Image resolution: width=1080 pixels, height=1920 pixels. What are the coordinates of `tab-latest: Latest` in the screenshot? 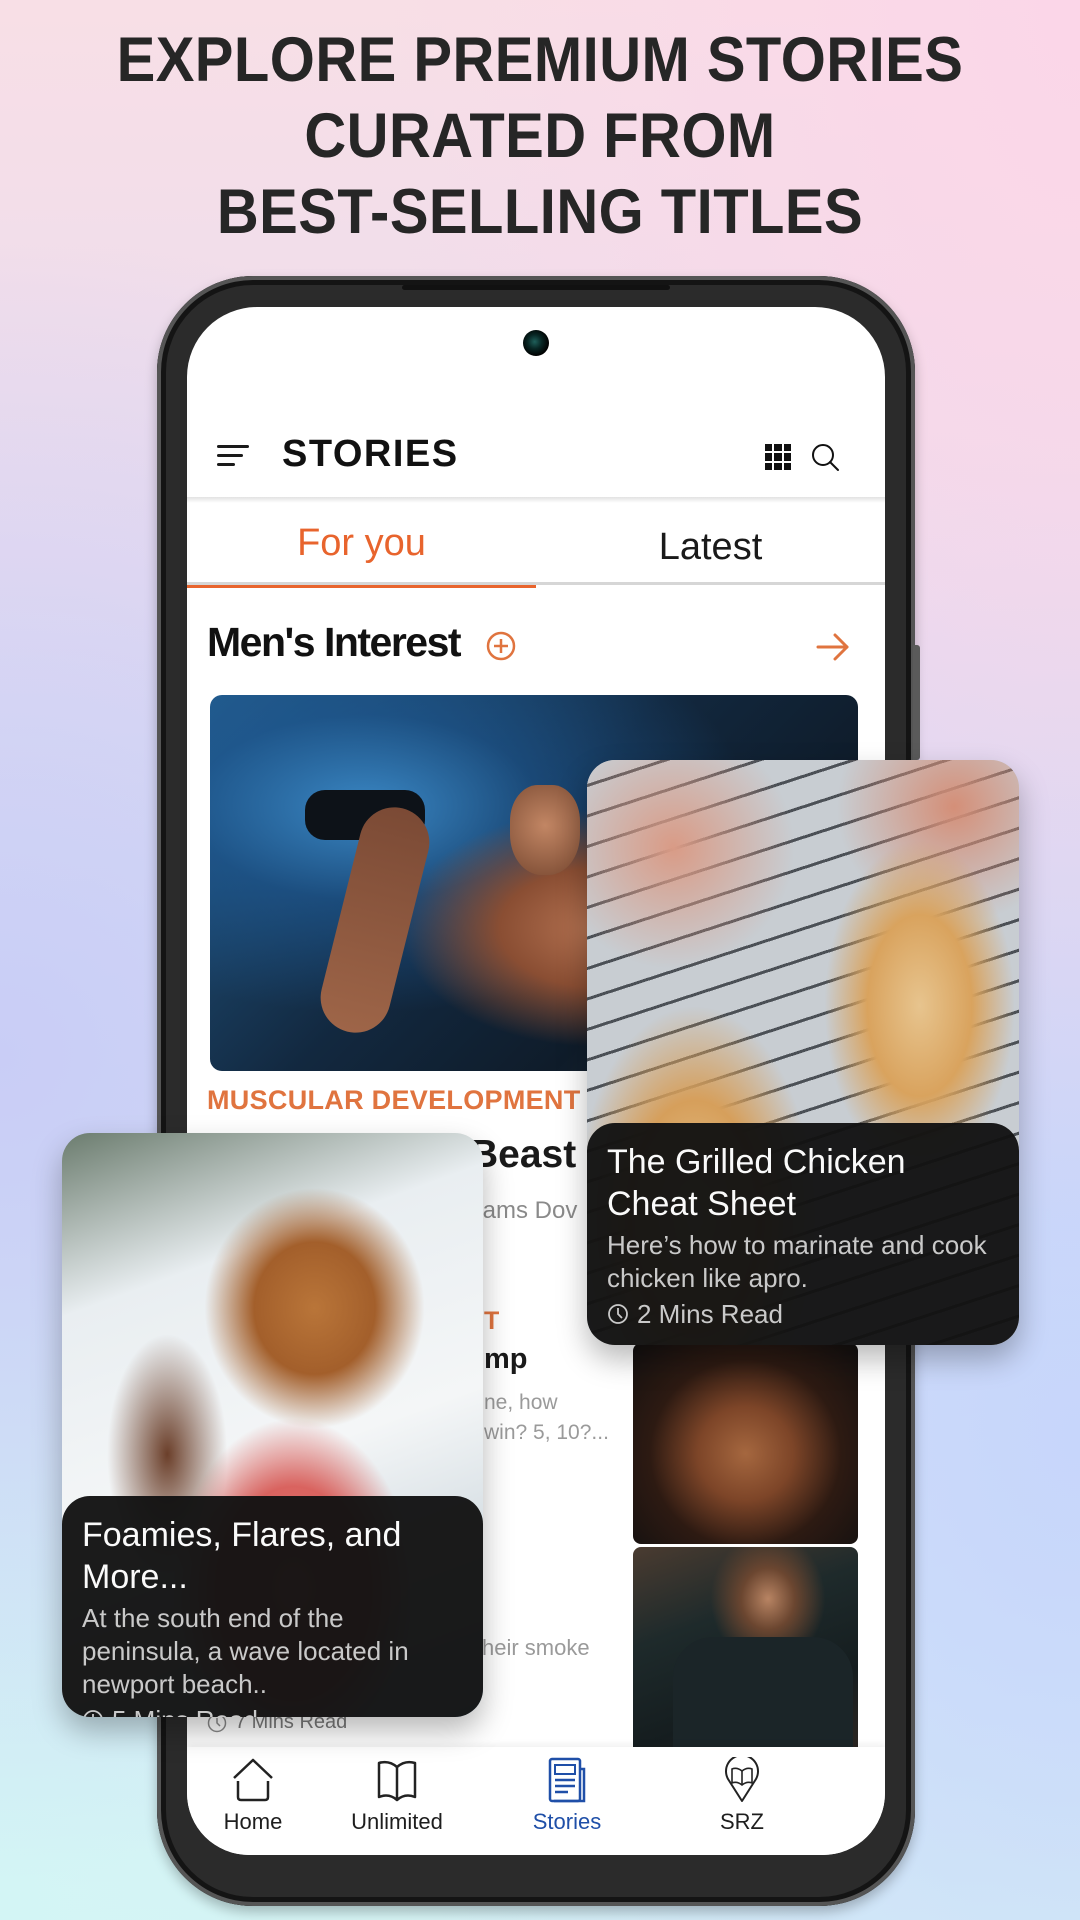 It's located at (710, 548).